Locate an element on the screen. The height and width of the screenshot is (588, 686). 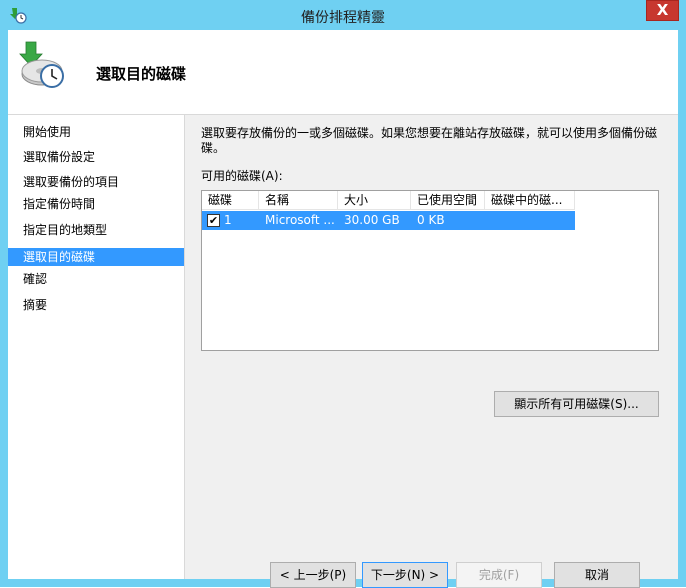
backup-disk-clock-icon is located at coordinates (41, 64).